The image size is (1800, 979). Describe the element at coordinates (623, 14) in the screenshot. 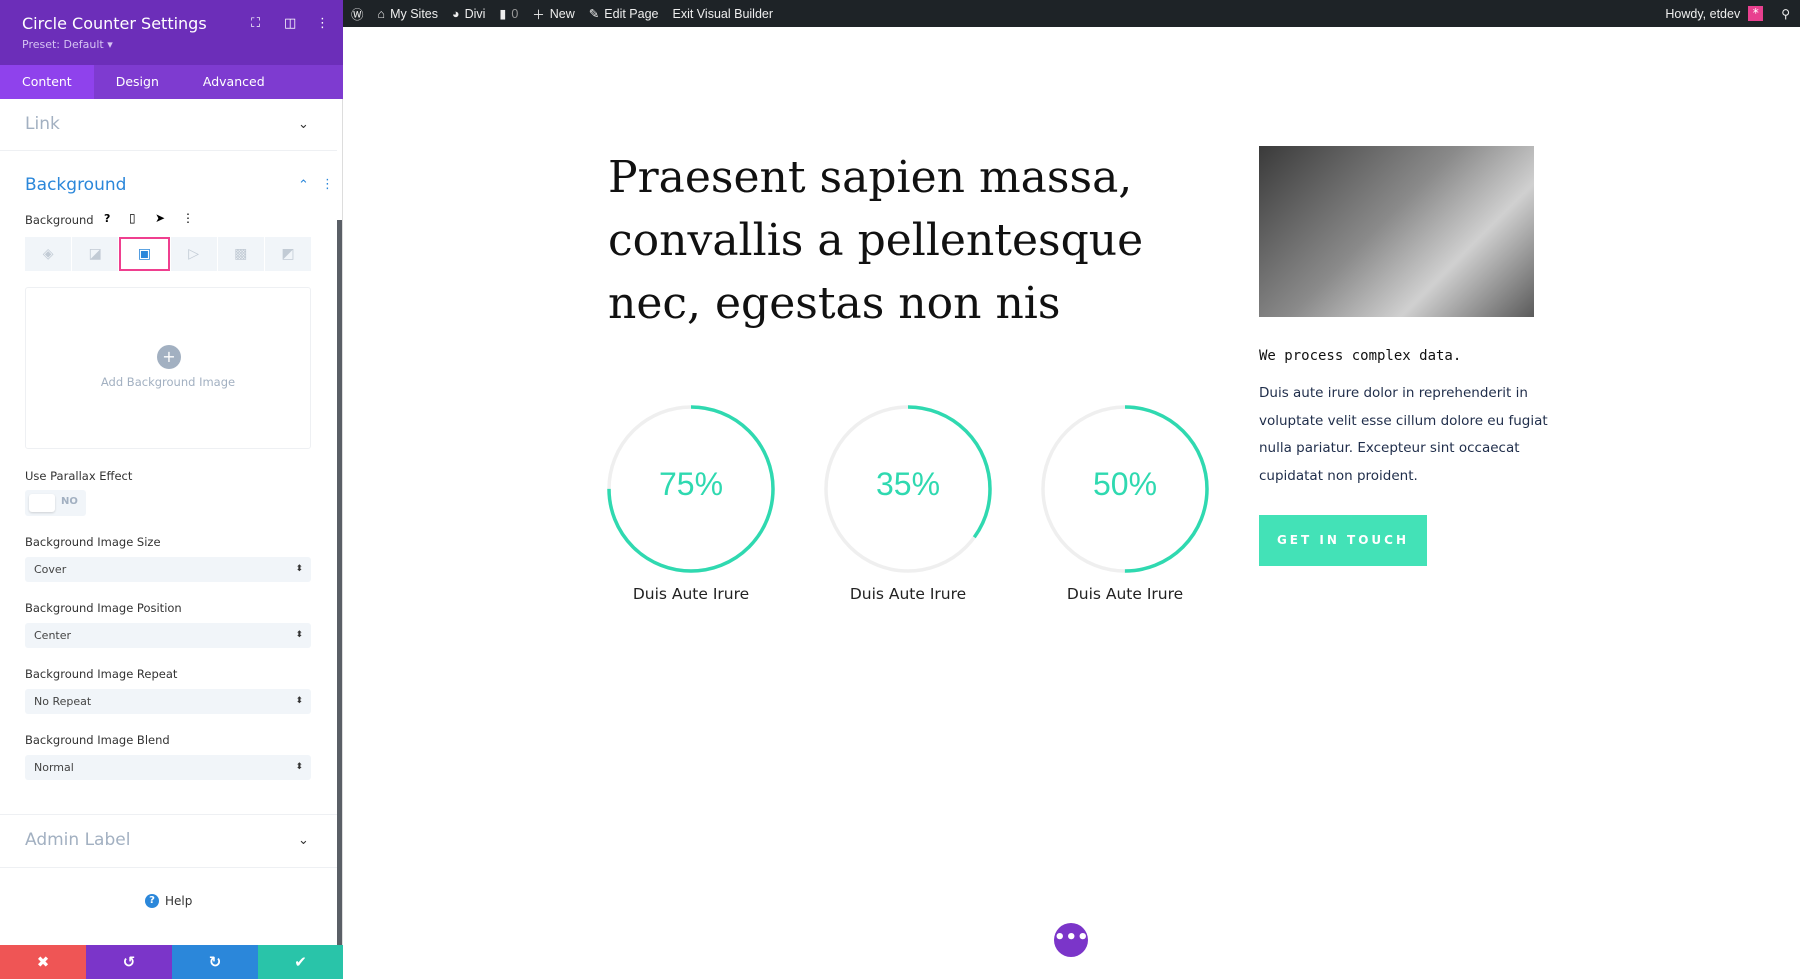

I see `edit-page-link: ✎ Edit Page` at that location.